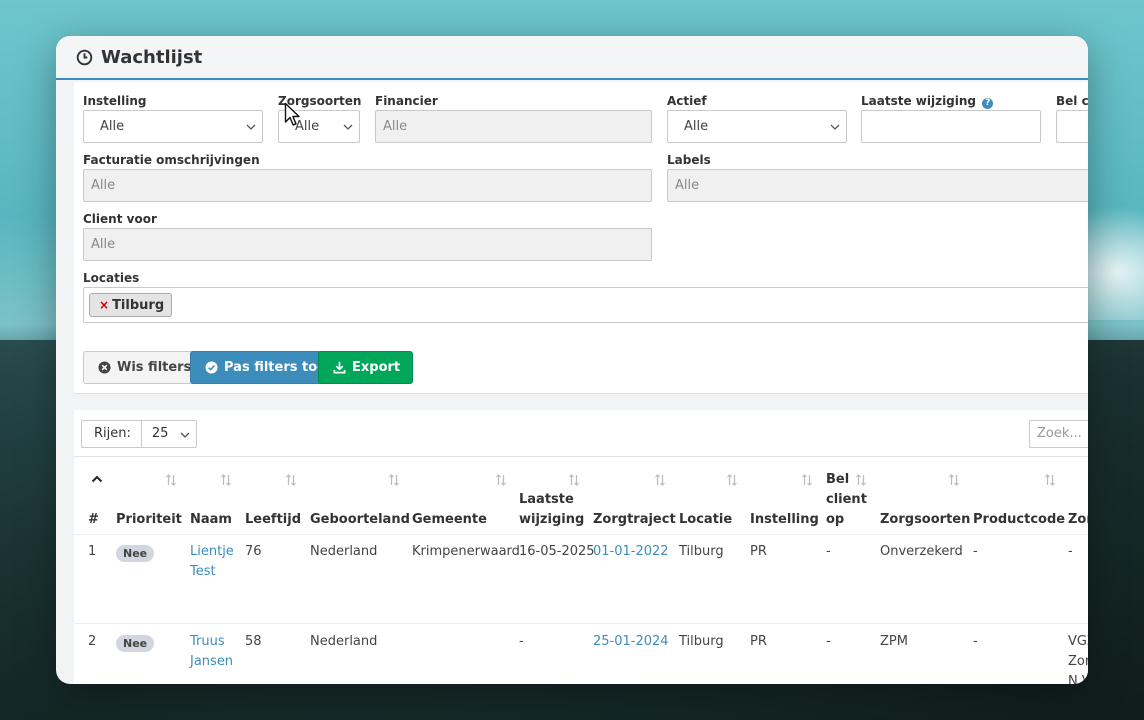  I want to click on rows-per-page-control: Rijen: 25, so click(139, 434).